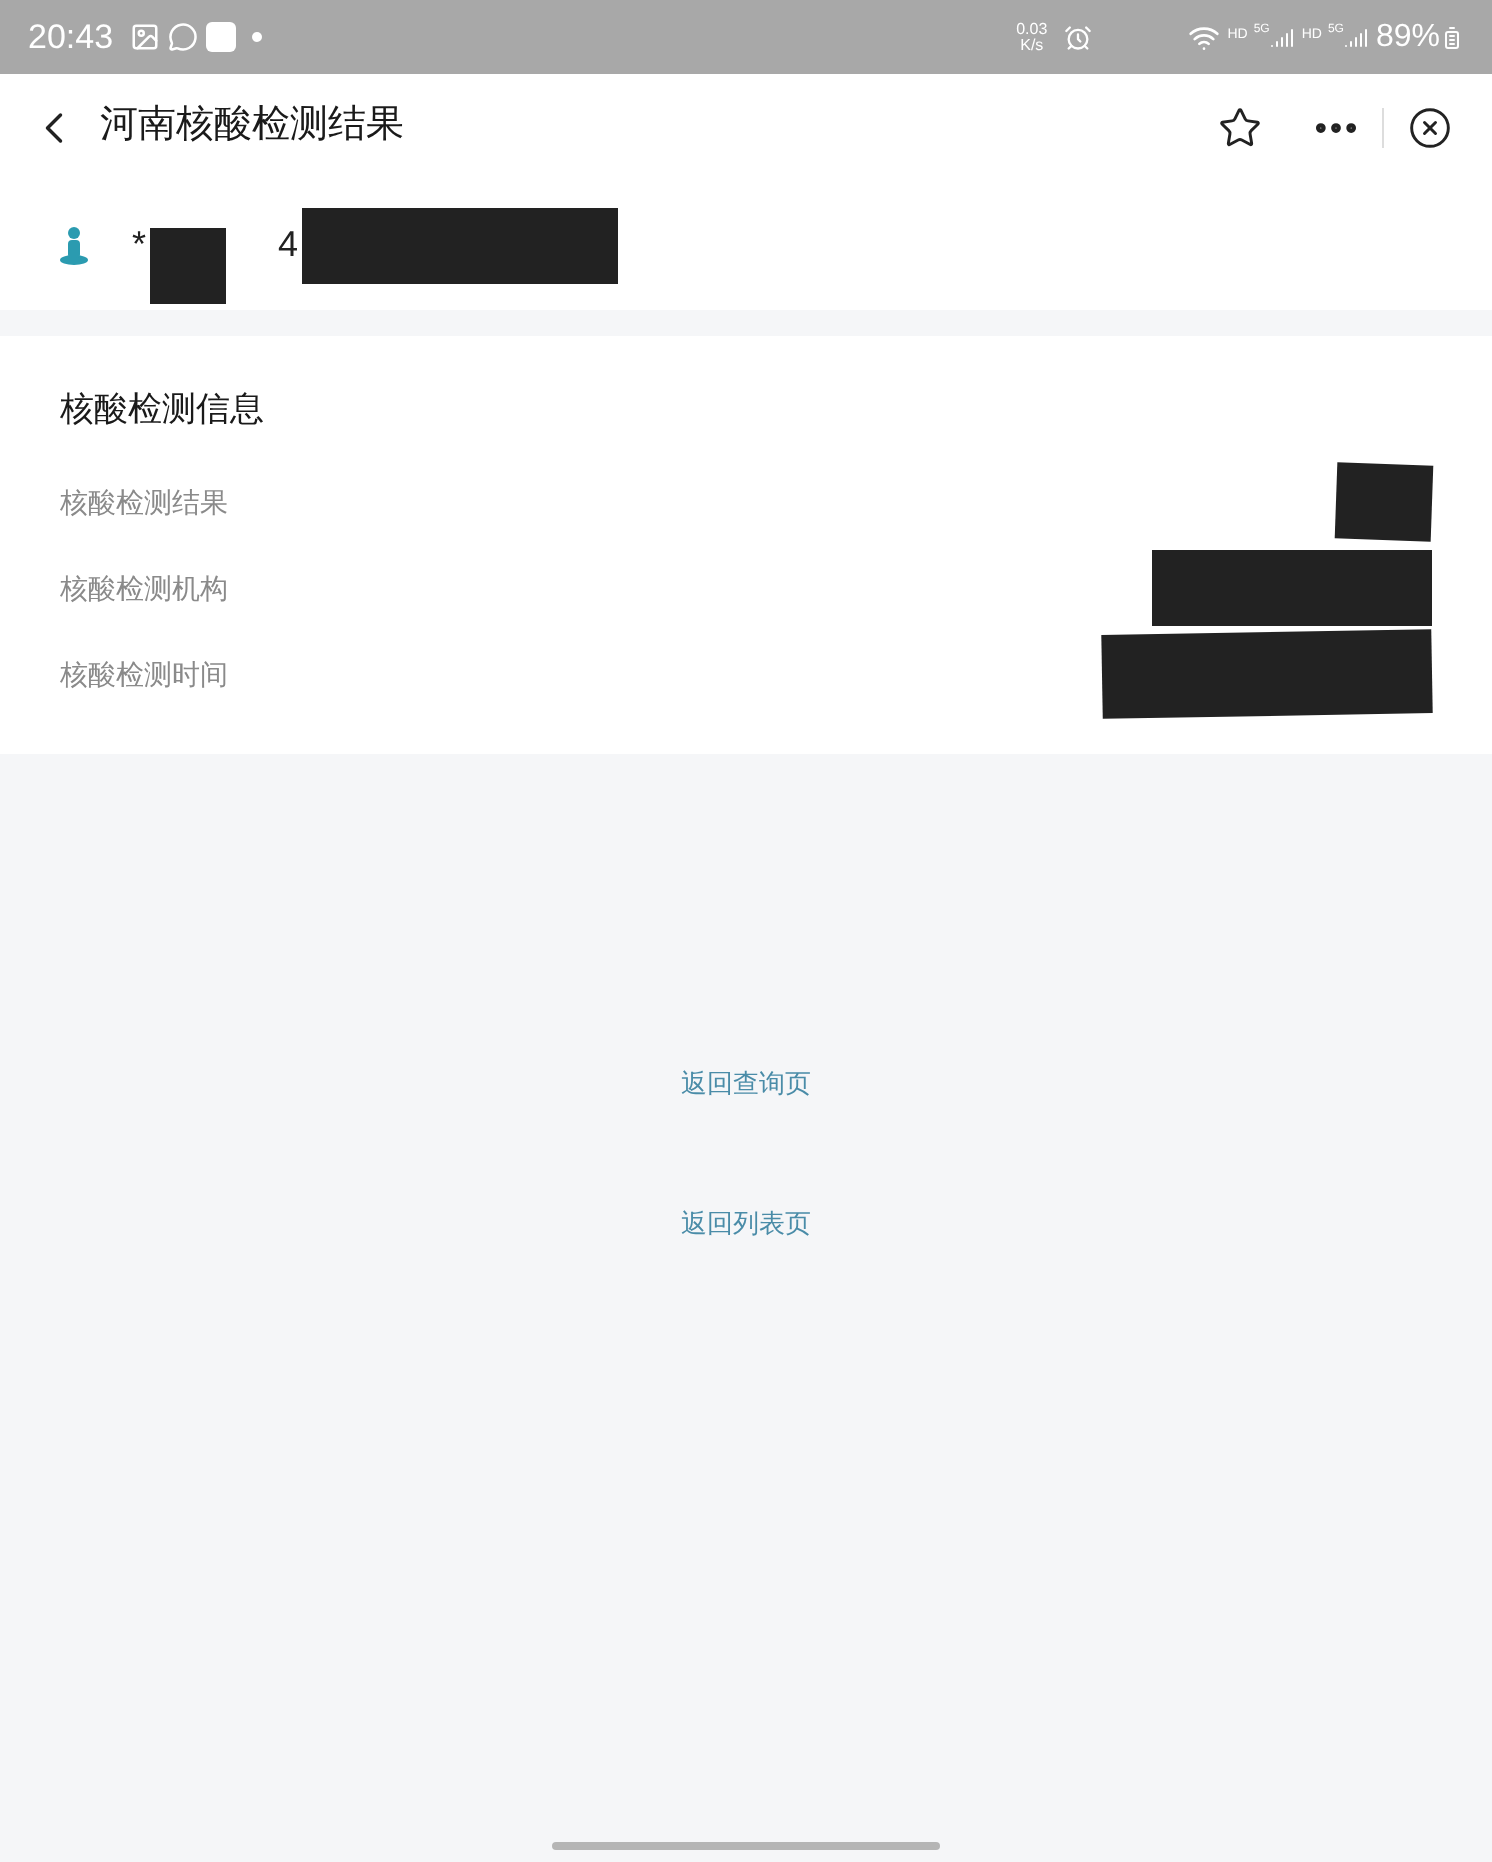 The height and width of the screenshot is (1862, 1492). Describe the element at coordinates (288, 245) in the screenshot. I see `user-id: 4` at that location.